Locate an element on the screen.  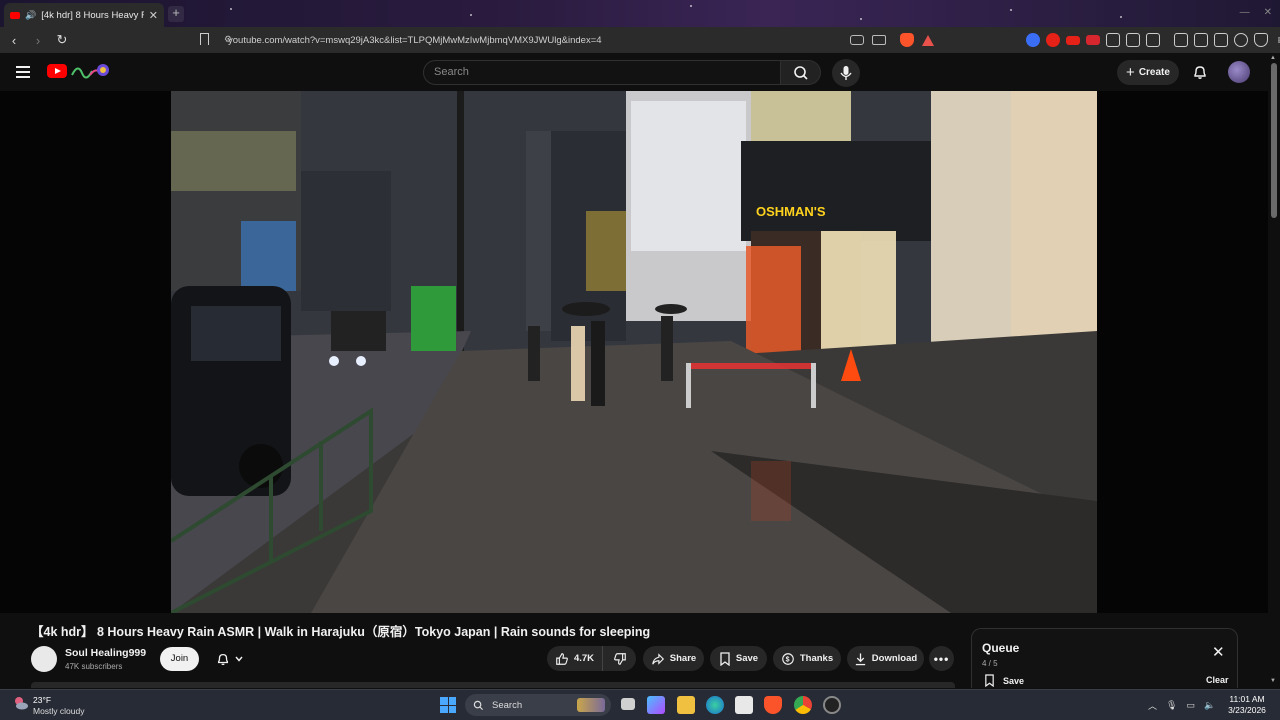
voice-search-button is located at coordinates (846, 73).